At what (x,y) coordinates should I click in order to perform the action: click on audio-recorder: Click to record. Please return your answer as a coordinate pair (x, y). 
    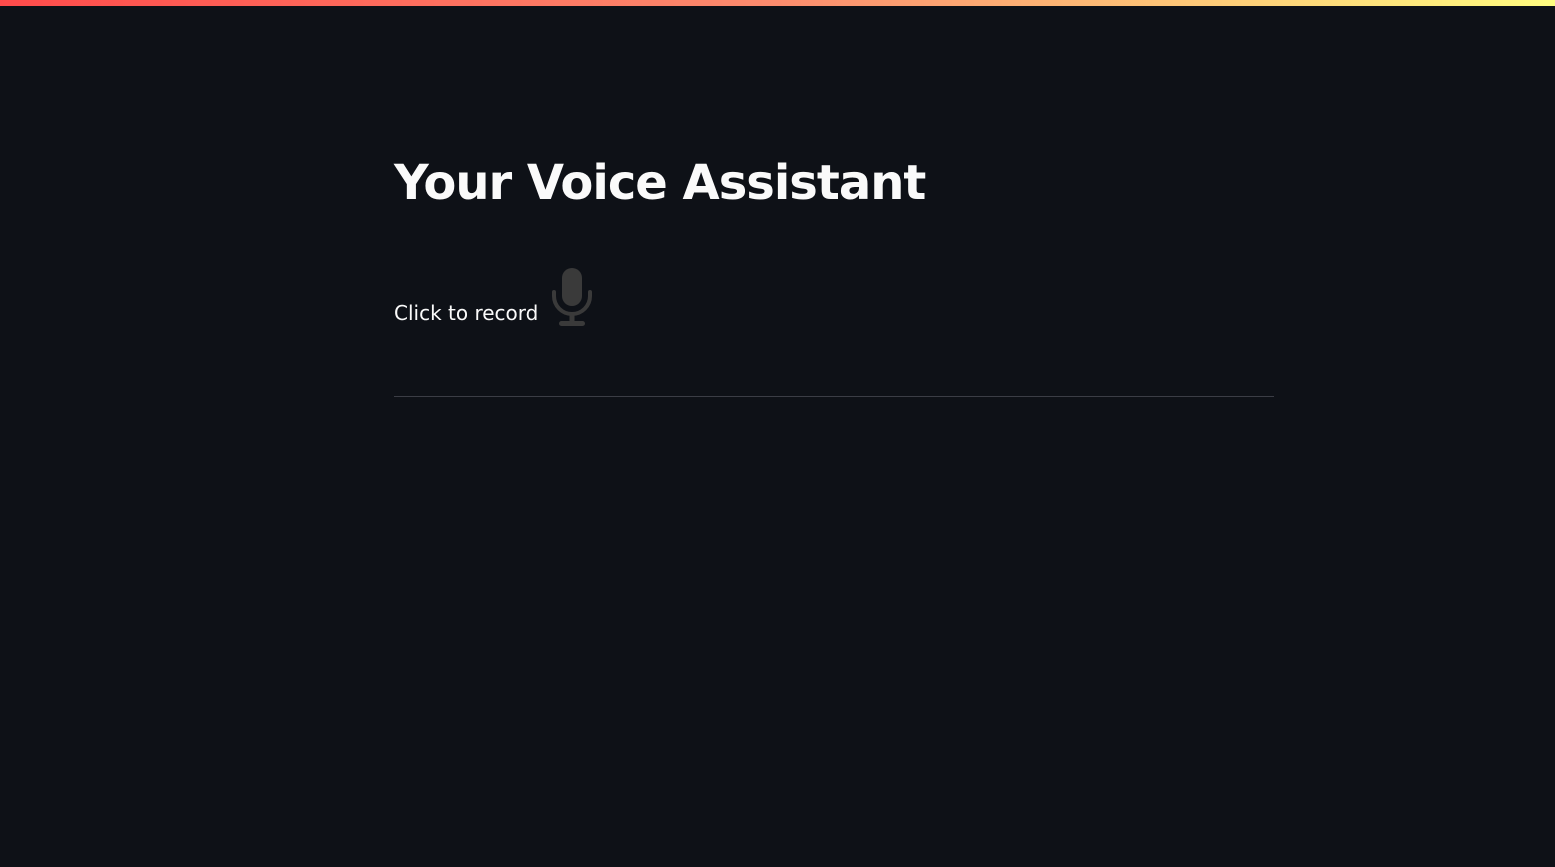
    Looking at the image, I should click on (495, 297).